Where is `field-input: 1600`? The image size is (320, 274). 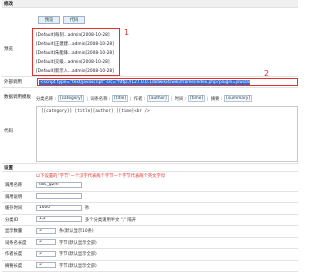 field-input: 1600 is located at coordinates (59, 207).